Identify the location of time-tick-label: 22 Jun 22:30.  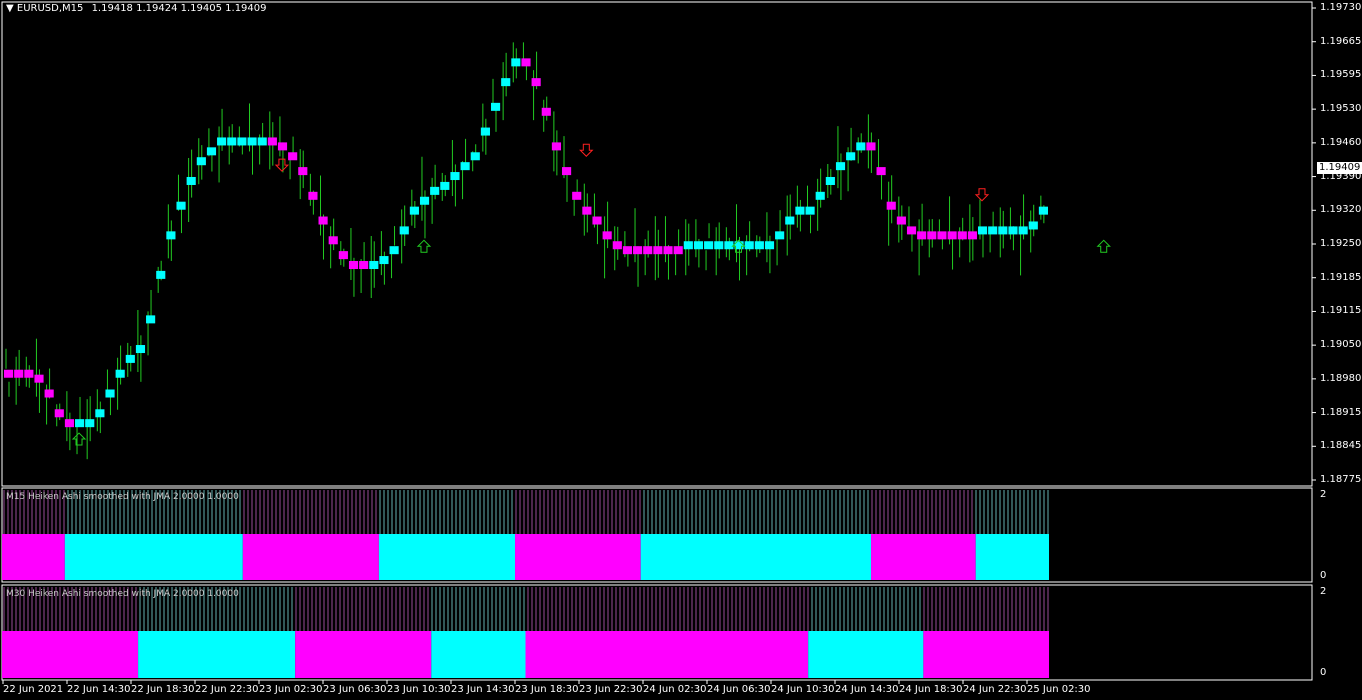
(227, 689).